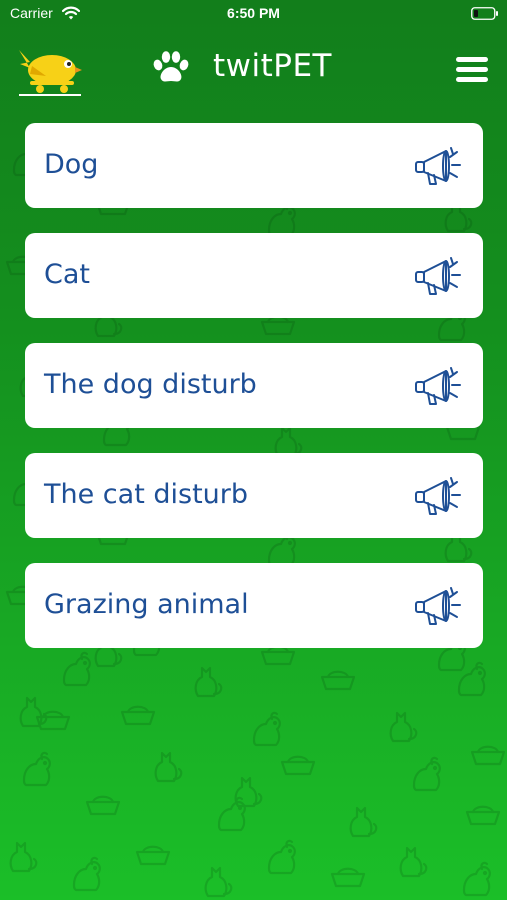 The width and height of the screenshot is (507, 900). I want to click on category-label: The dog disturb, so click(150, 384).